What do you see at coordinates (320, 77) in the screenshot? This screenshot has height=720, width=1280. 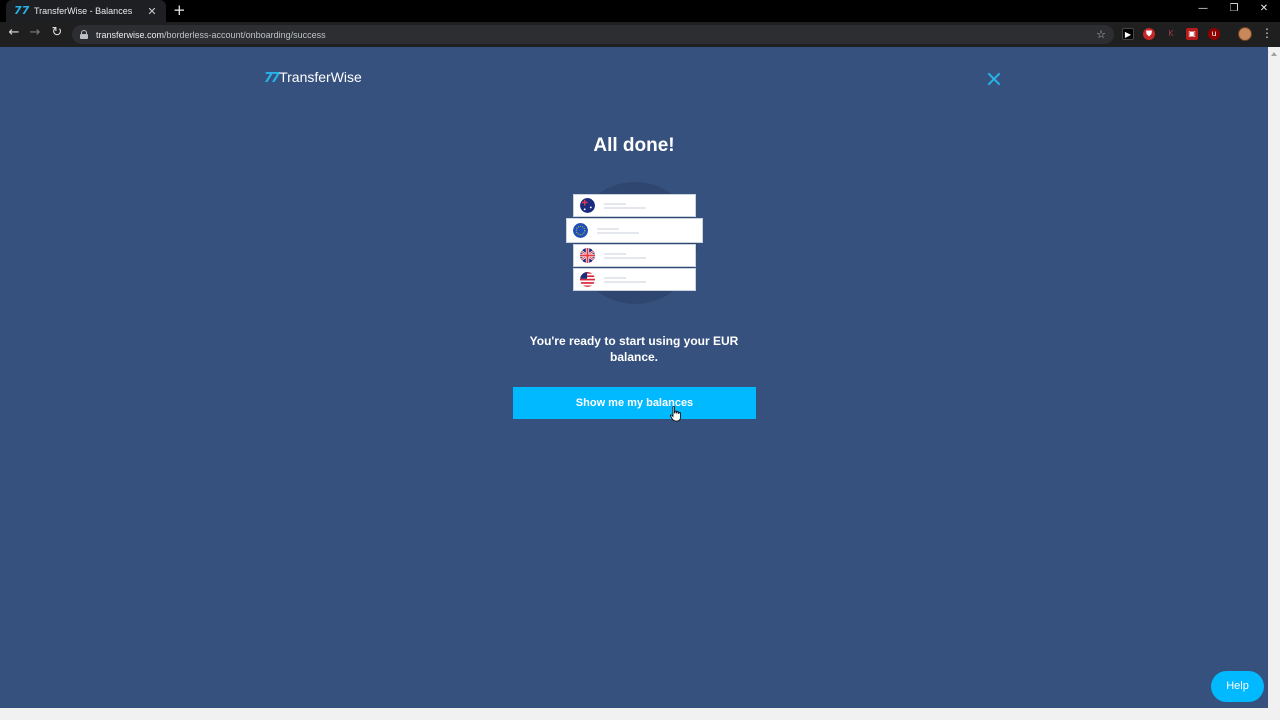 I see `logo-text: TransferWise` at bounding box center [320, 77].